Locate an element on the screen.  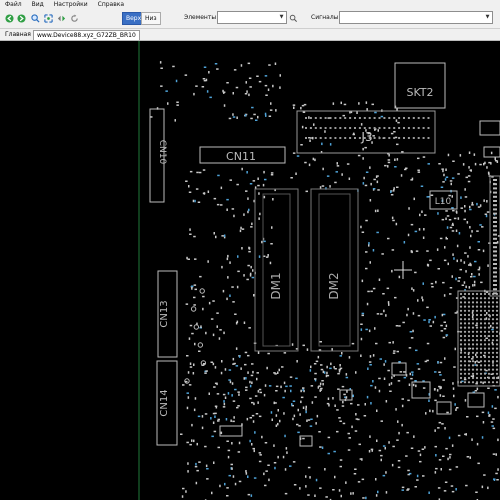
menu-settings: Настройки is located at coordinates (71, 5).